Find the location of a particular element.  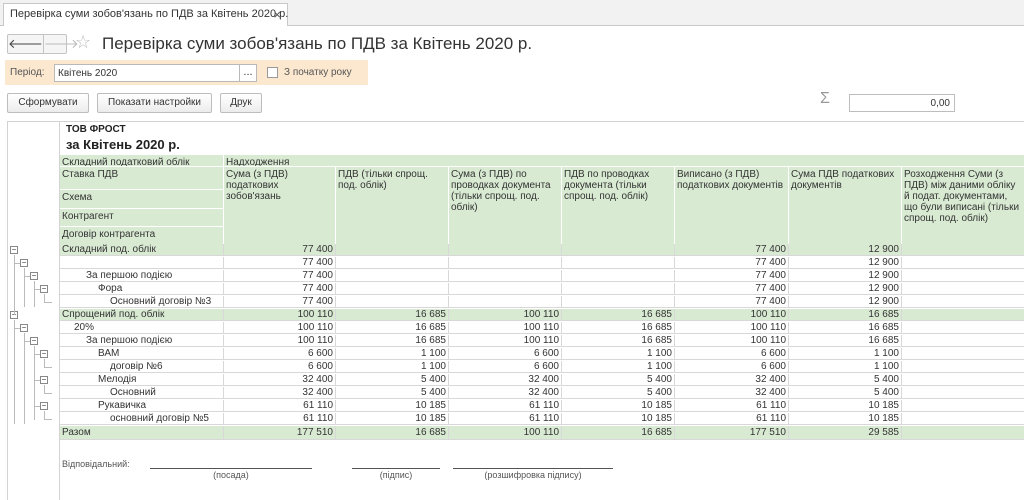

print-button: Друк is located at coordinates (241, 103).